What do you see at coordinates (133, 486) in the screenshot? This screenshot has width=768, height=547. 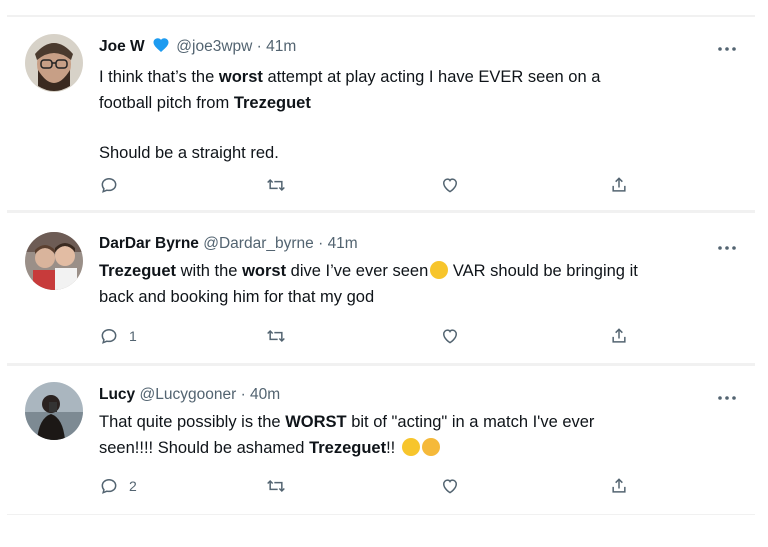 I see `reply-count: 2` at bounding box center [133, 486].